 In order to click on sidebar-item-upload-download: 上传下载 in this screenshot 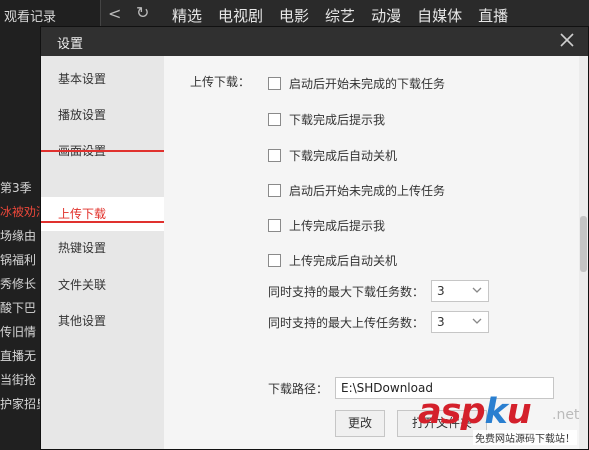, I will do `click(102, 214)`.